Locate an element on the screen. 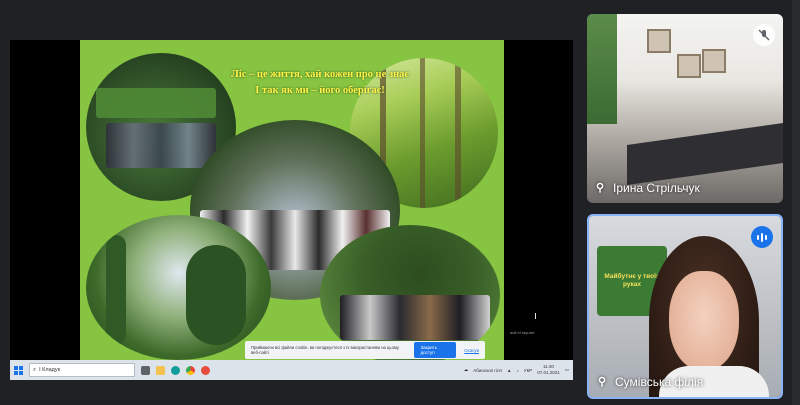  photo-park-trees is located at coordinates (178, 287).